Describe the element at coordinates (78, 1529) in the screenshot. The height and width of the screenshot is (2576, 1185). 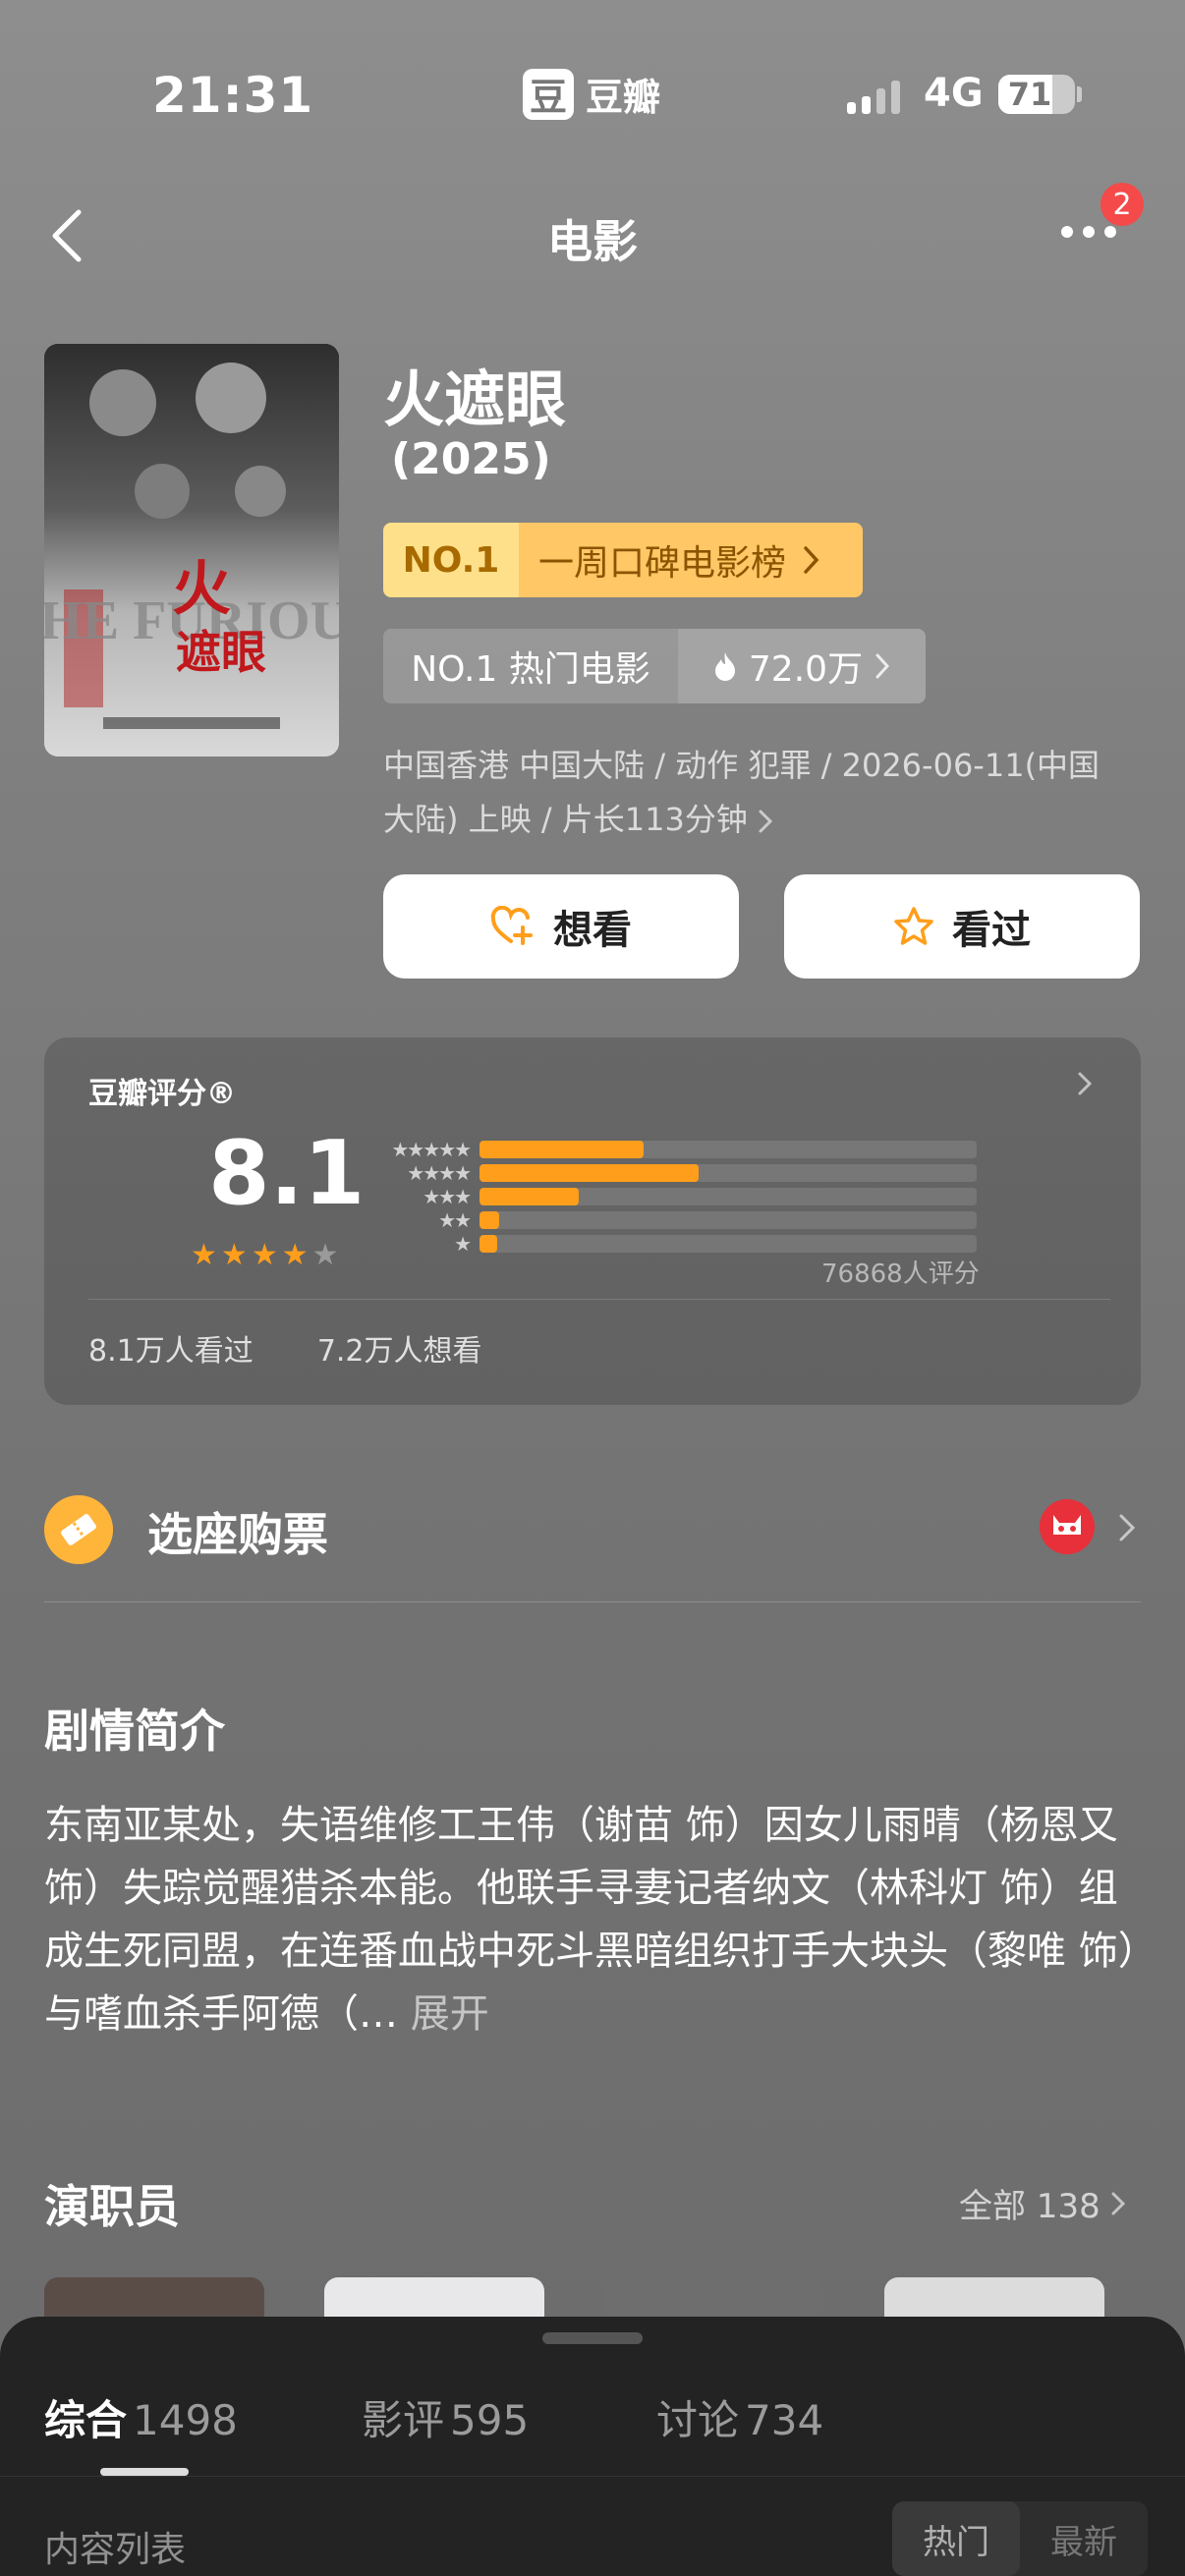
I see `ticket-icon` at that location.